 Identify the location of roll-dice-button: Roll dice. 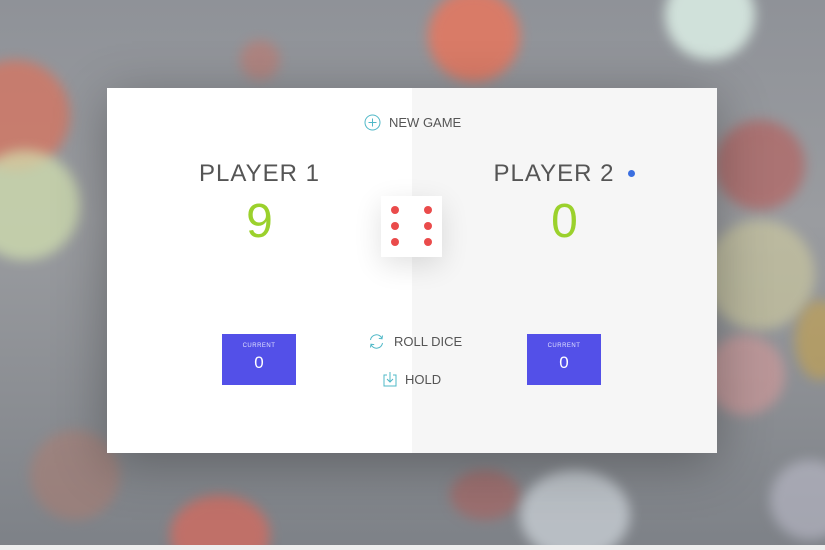
(414, 341).